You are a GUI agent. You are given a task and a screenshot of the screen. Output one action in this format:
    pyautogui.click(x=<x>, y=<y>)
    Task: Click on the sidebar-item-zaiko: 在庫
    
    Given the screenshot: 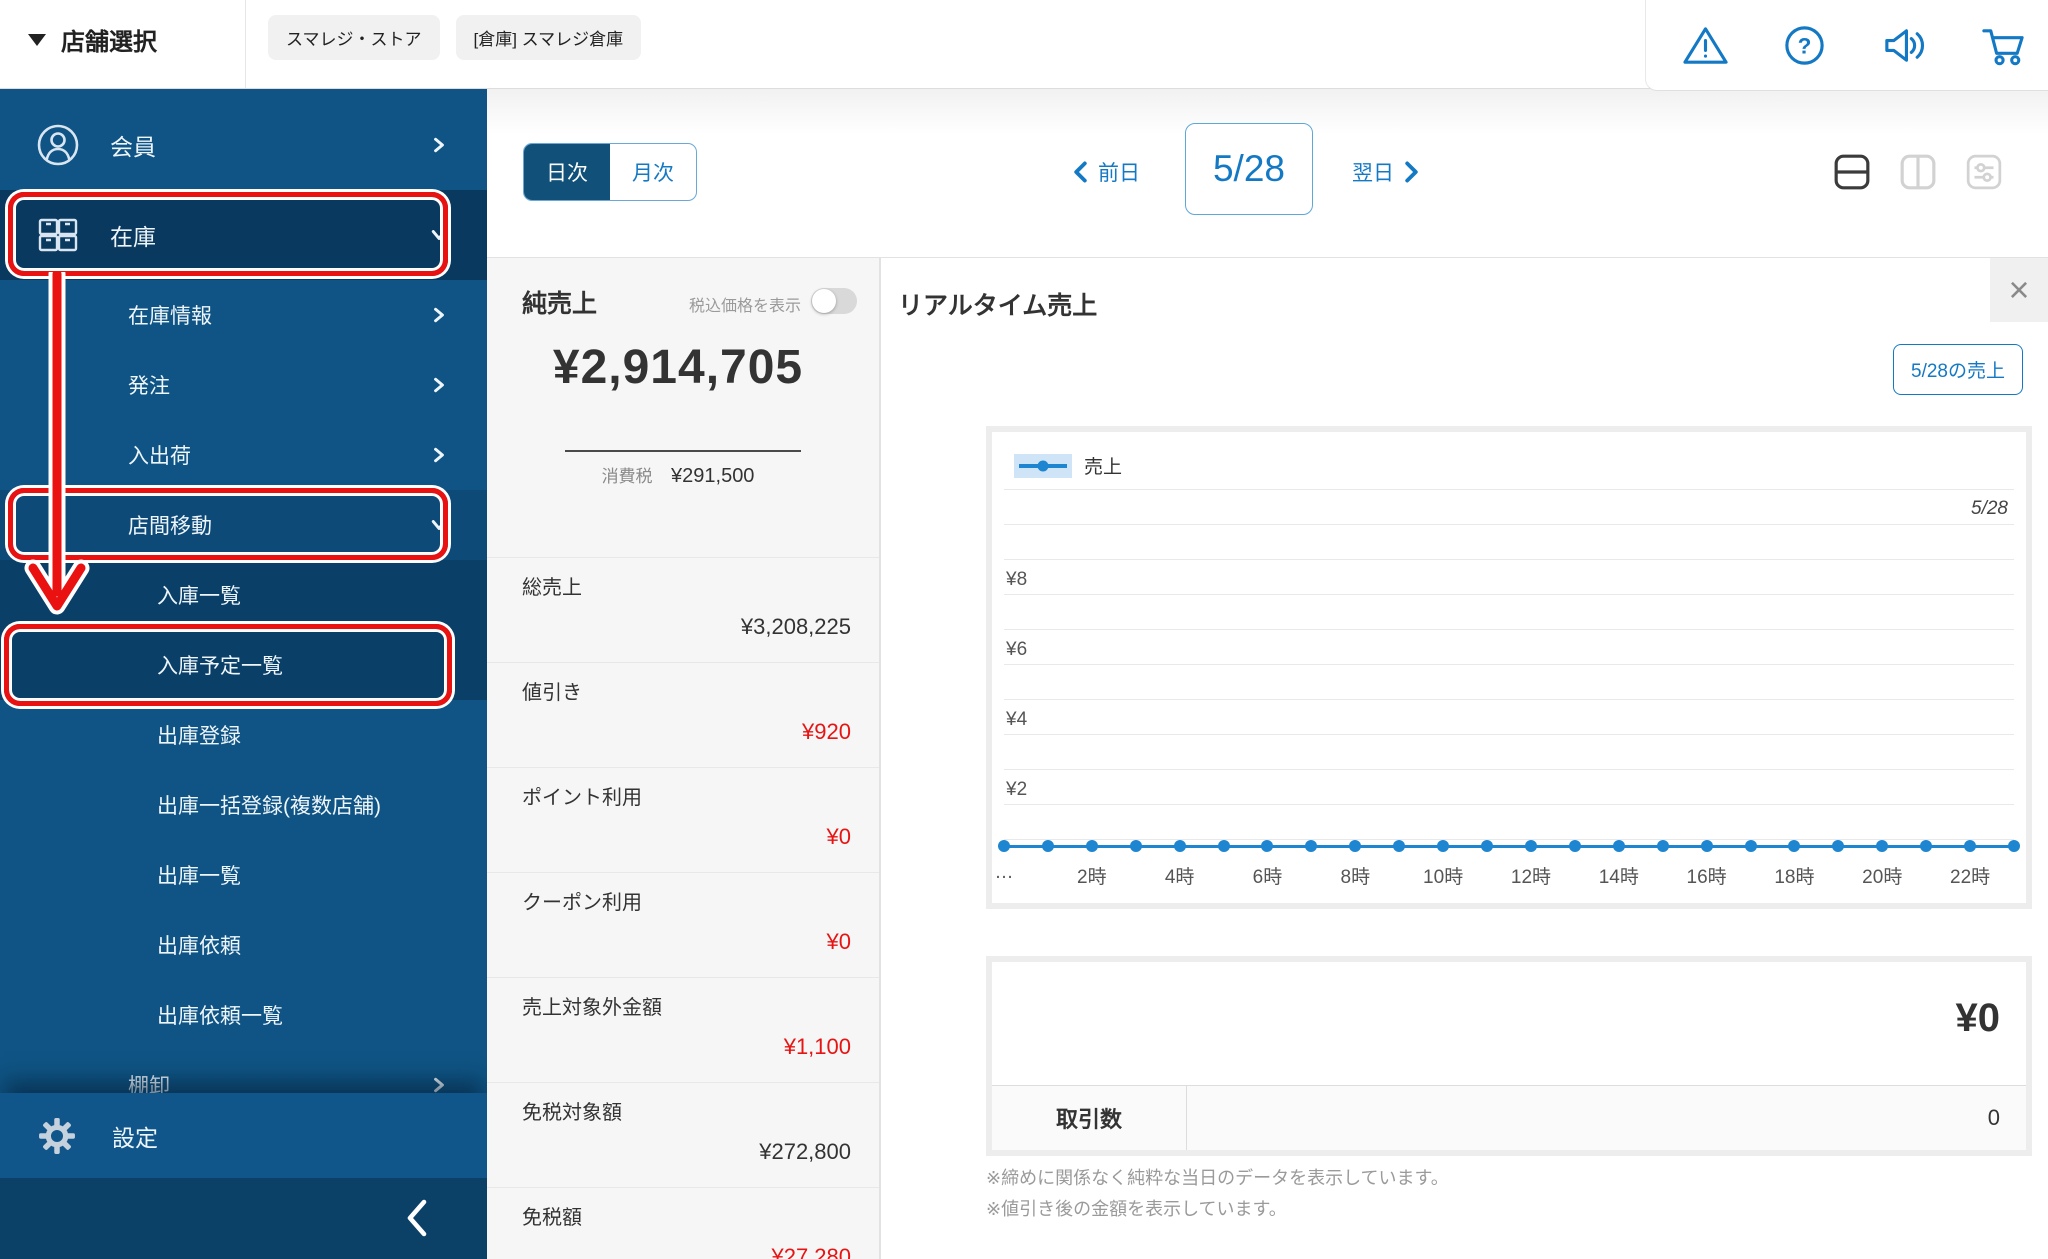 What is the action you would take?
    pyautogui.click(x=243, y=235)
    